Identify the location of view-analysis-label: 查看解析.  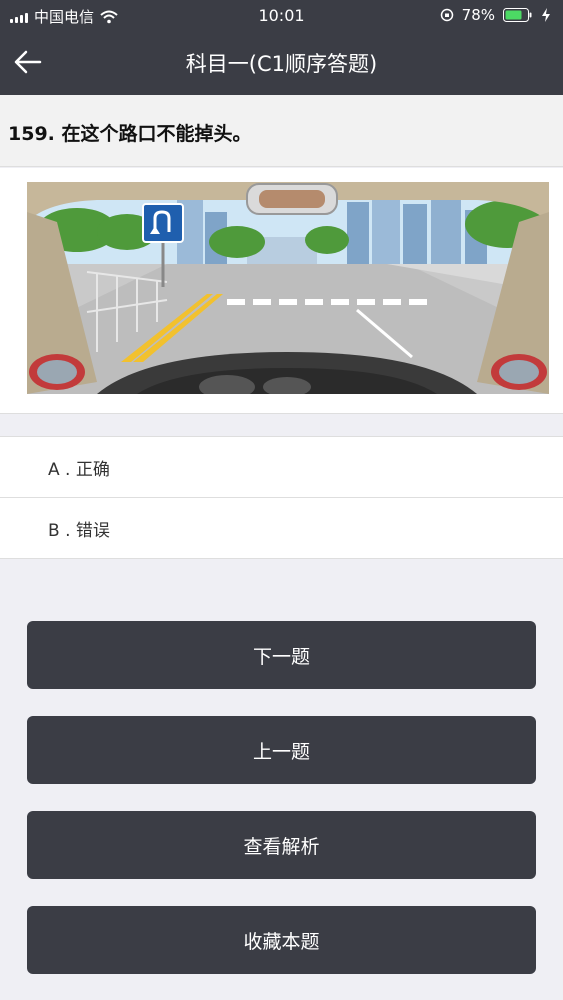
(281, 846).